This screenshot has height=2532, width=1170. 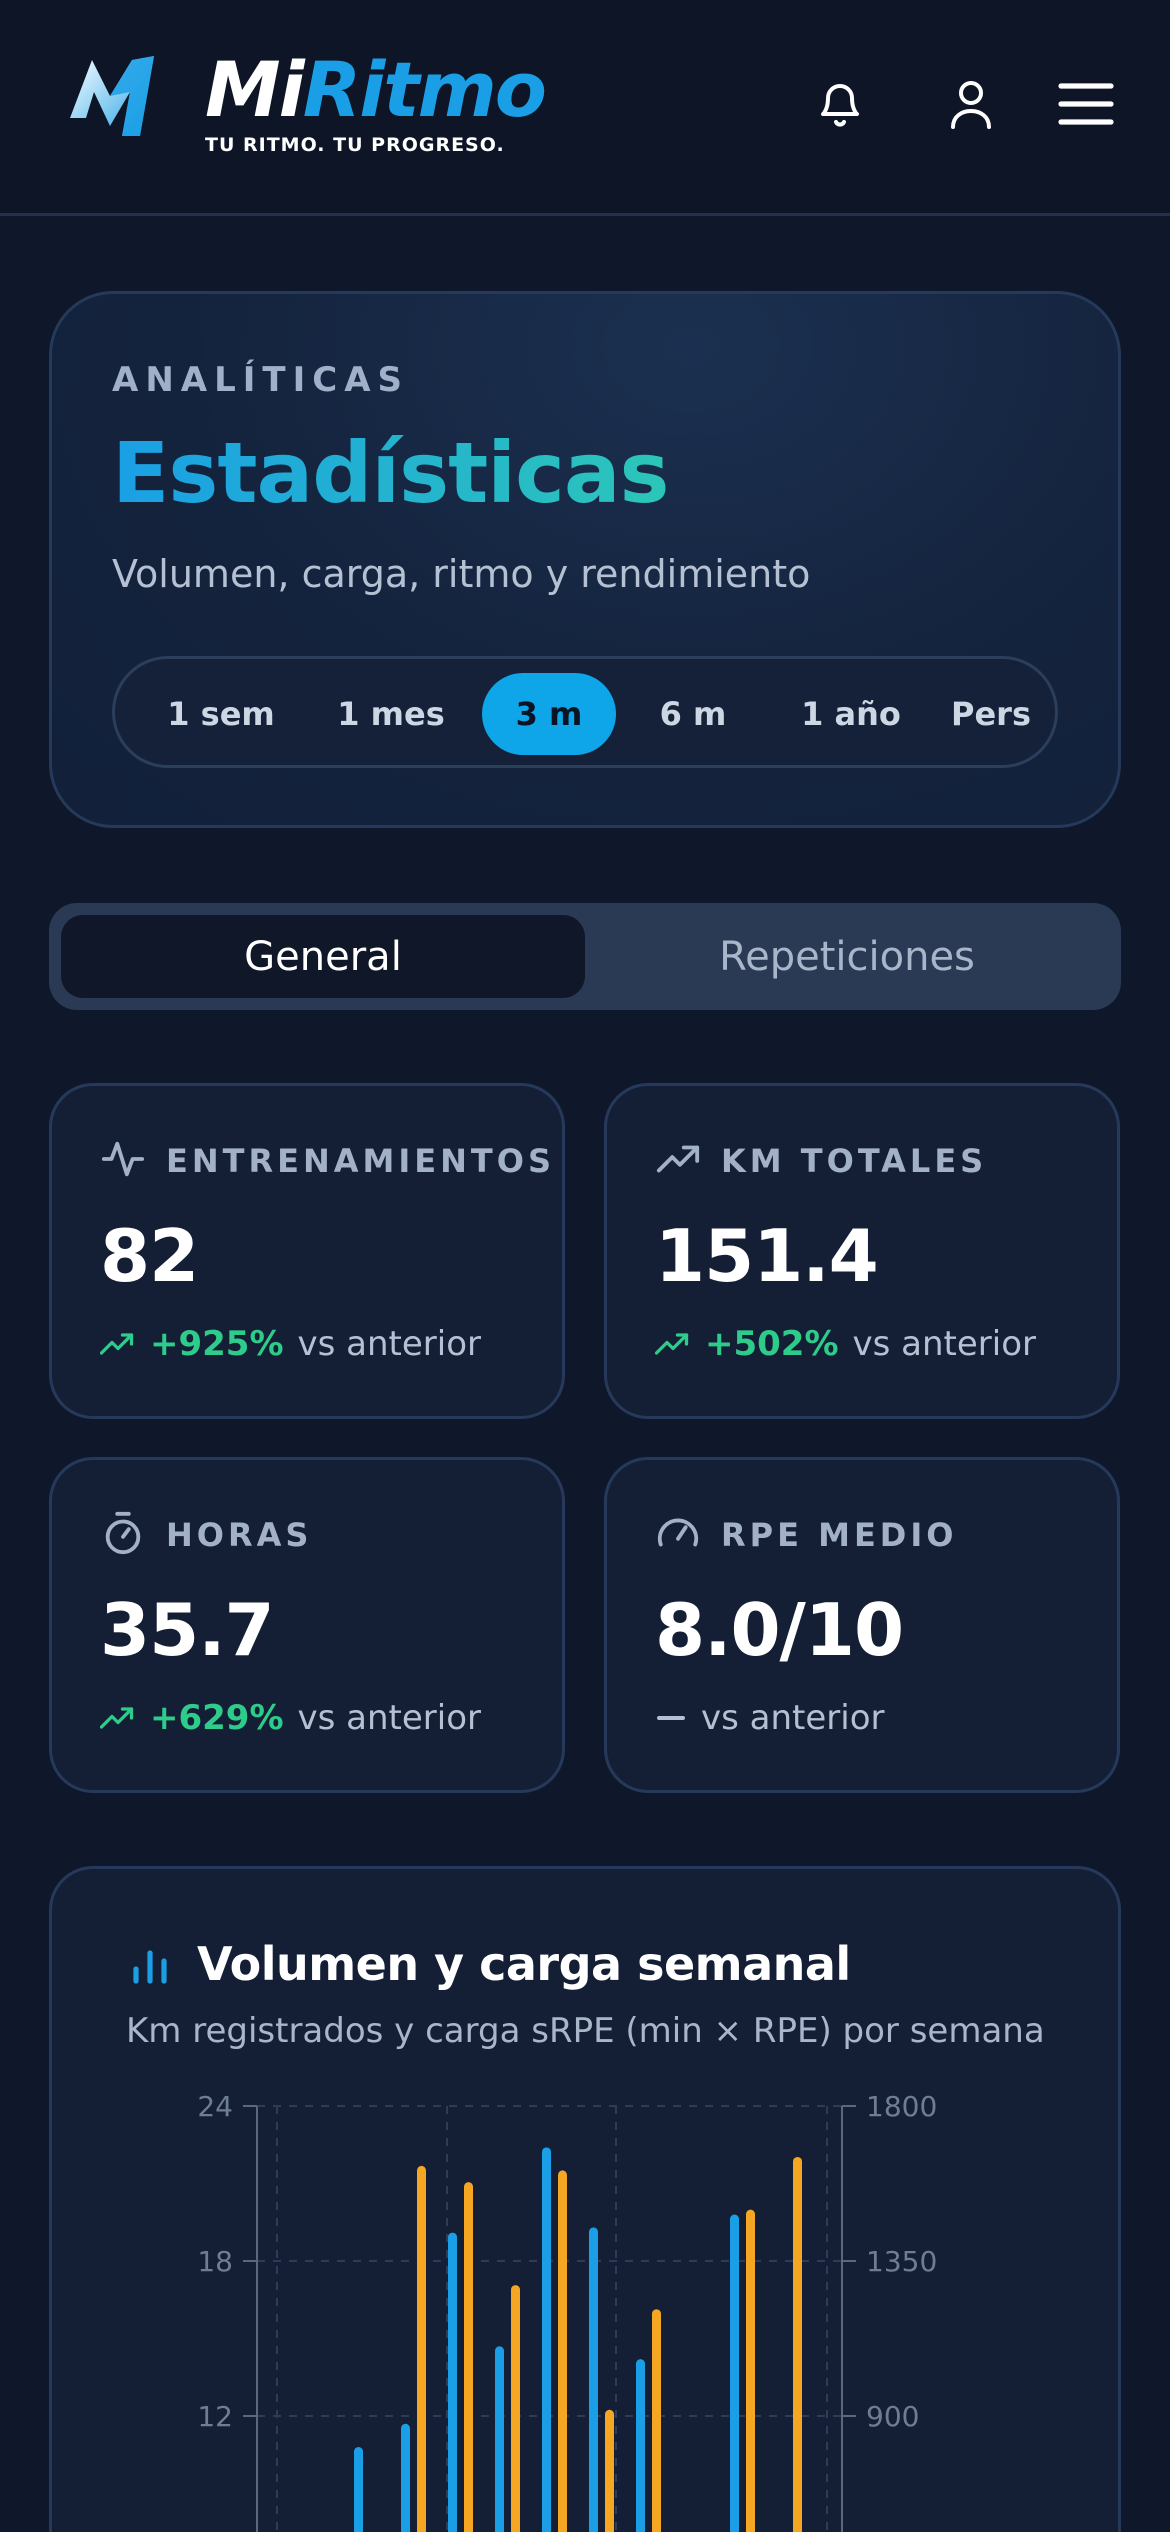 I want to click on stat-value: 151.4, so click(x=767, y=1256).